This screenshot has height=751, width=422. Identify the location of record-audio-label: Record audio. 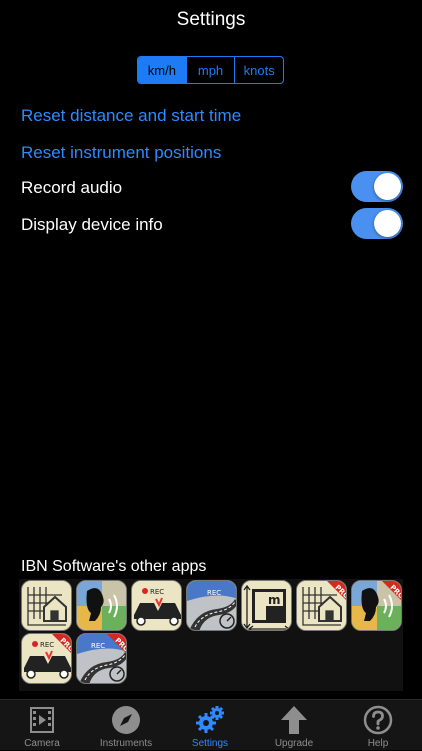
(72, 187).